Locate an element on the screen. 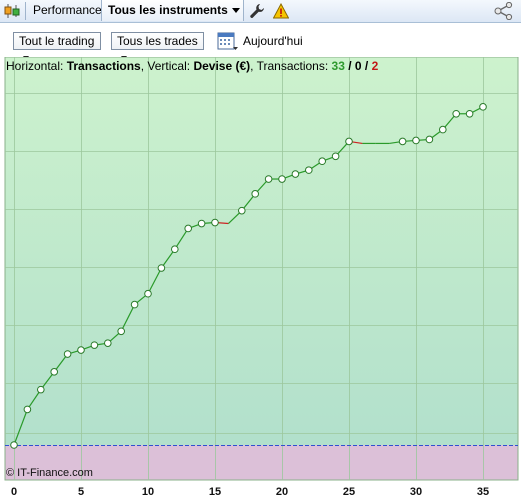 The image size is (521, 504). vertical-value: Devise (€) is located at coordinates (222, 66).